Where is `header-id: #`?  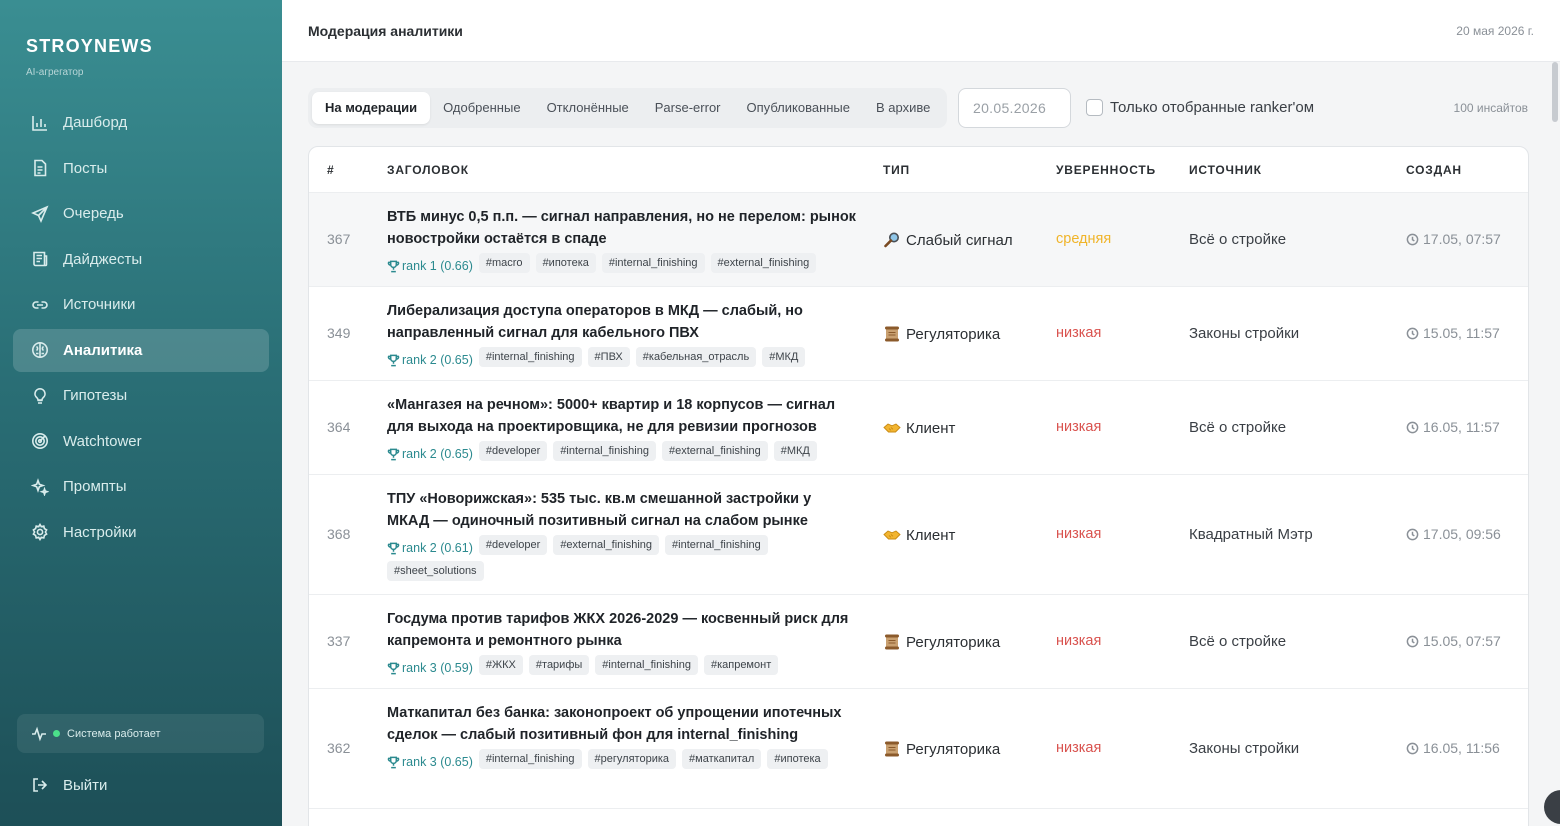
header-id: # is located at coordinates (331, 170).